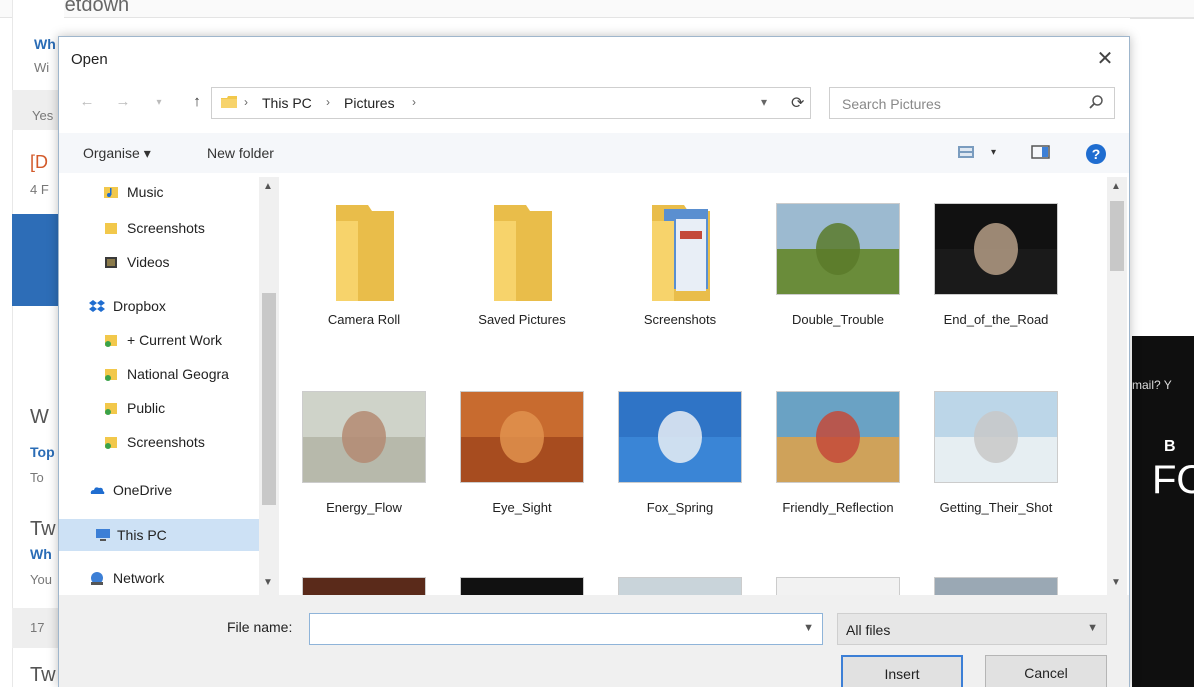 Image resolution: width=1194 pixels, height=687 pixels. I want to click on background-text: Wi, so click(42, 67).